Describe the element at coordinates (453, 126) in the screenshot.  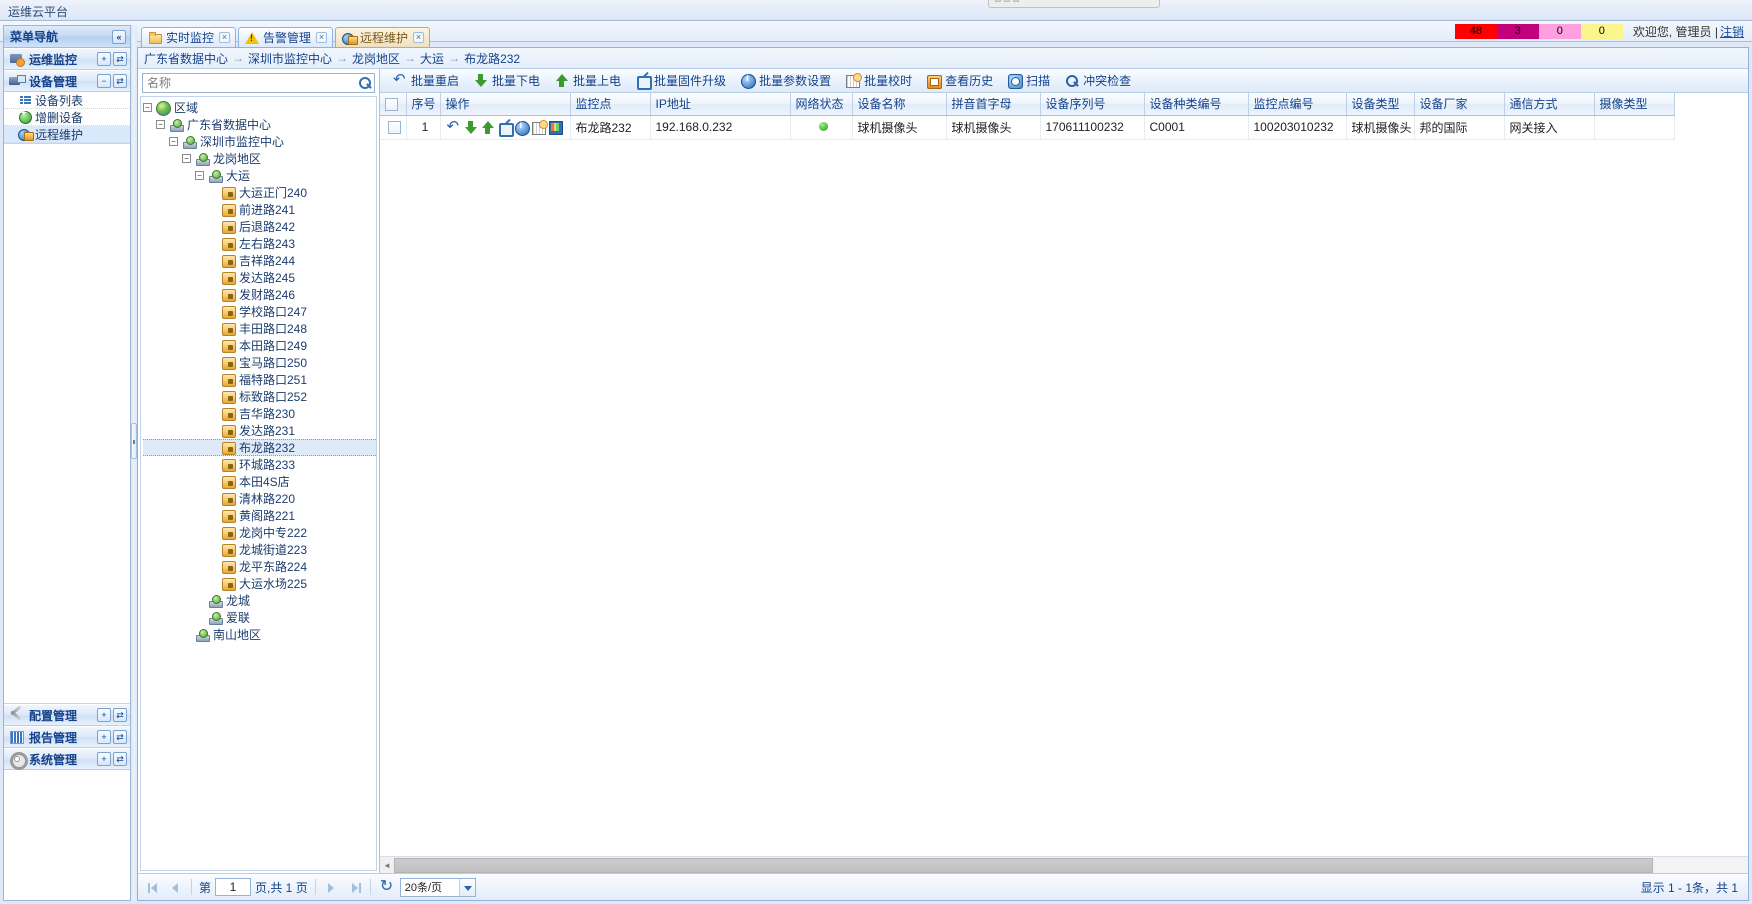
I see `restart-icon` at that location.